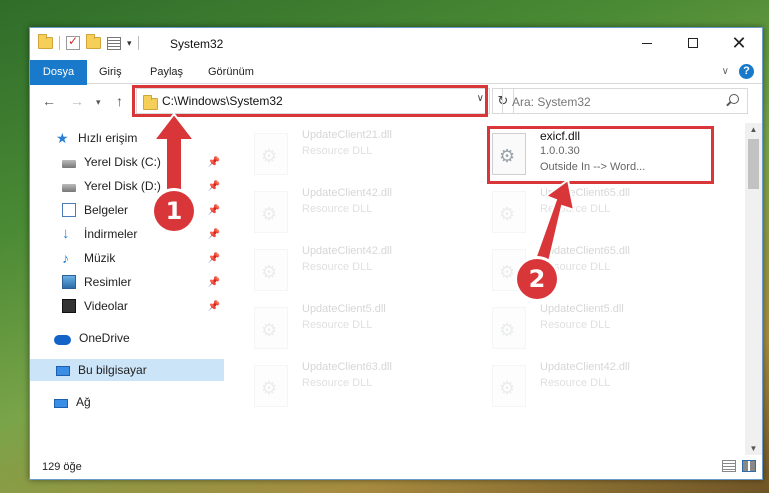 The width and height of the screenshot is (769, 493). I want to click on scrollbar-thumb, so click(753, 164).